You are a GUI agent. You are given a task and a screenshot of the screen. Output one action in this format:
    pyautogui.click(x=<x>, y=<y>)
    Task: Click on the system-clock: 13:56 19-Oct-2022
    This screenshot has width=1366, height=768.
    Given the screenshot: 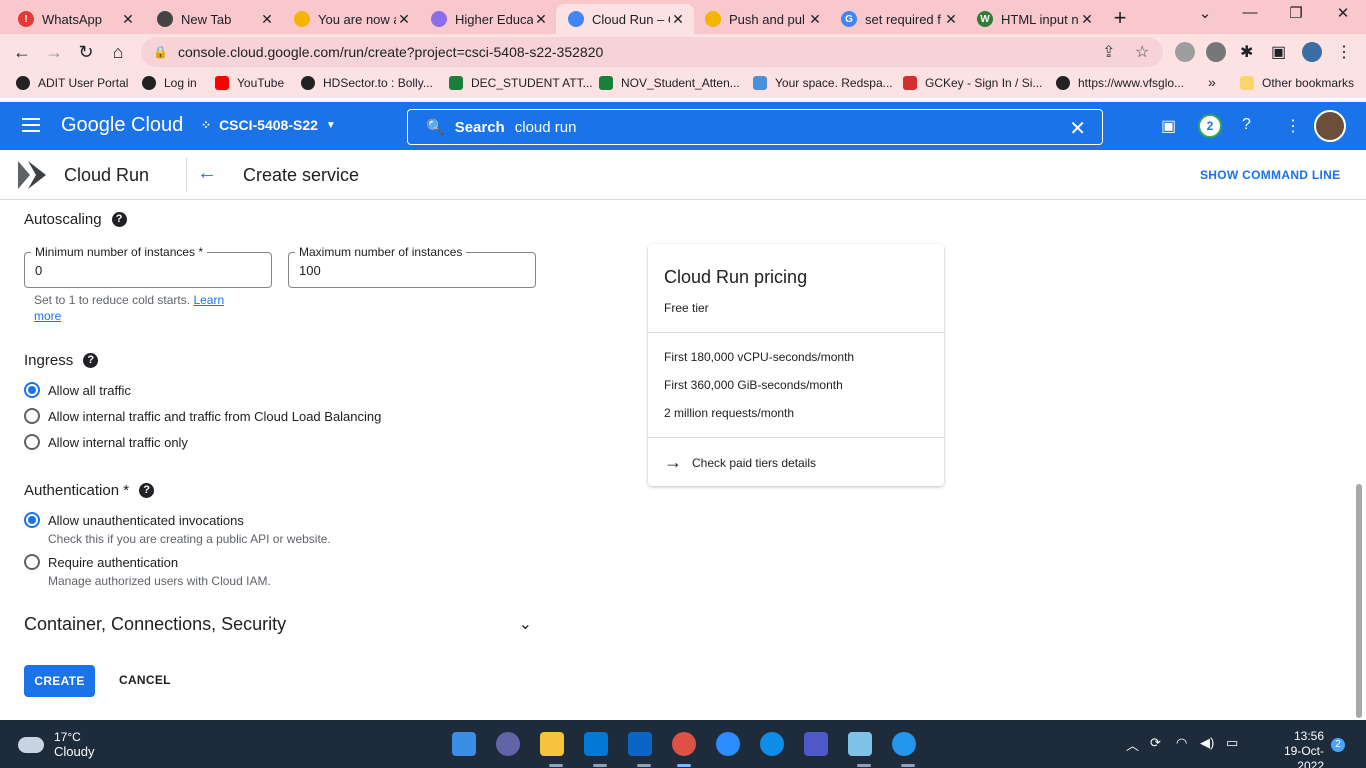 What is the action you would take?
    pyautogui.click(x=1297, y=748)
    